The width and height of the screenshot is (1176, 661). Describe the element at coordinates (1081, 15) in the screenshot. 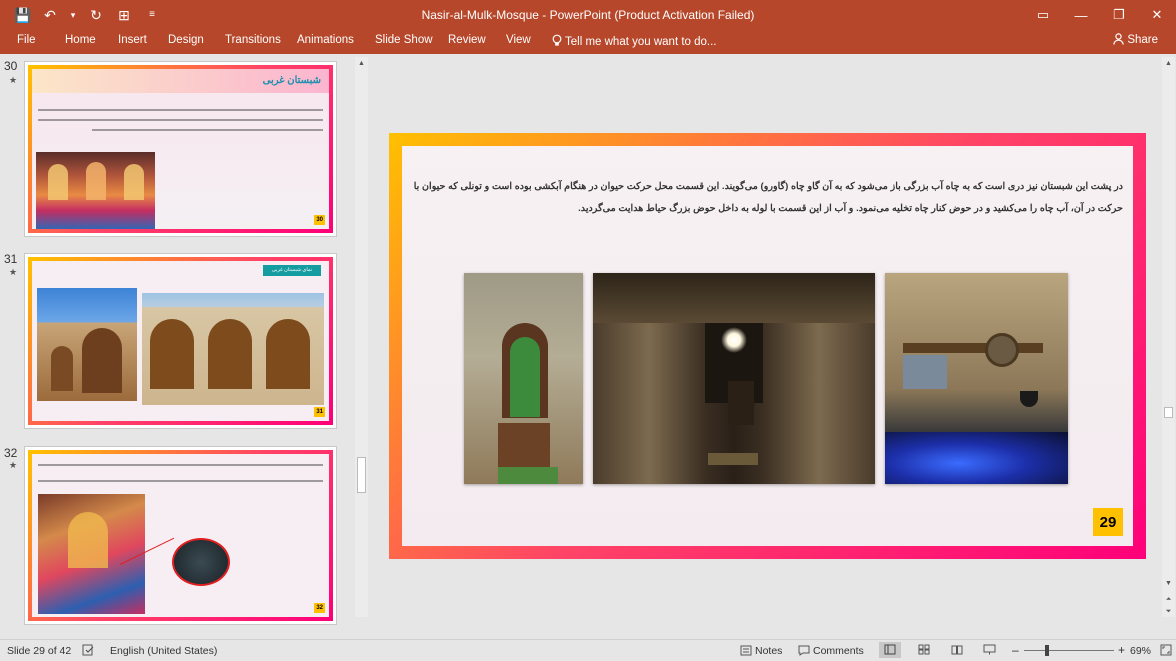

I see `minimize-button: —` at that location.